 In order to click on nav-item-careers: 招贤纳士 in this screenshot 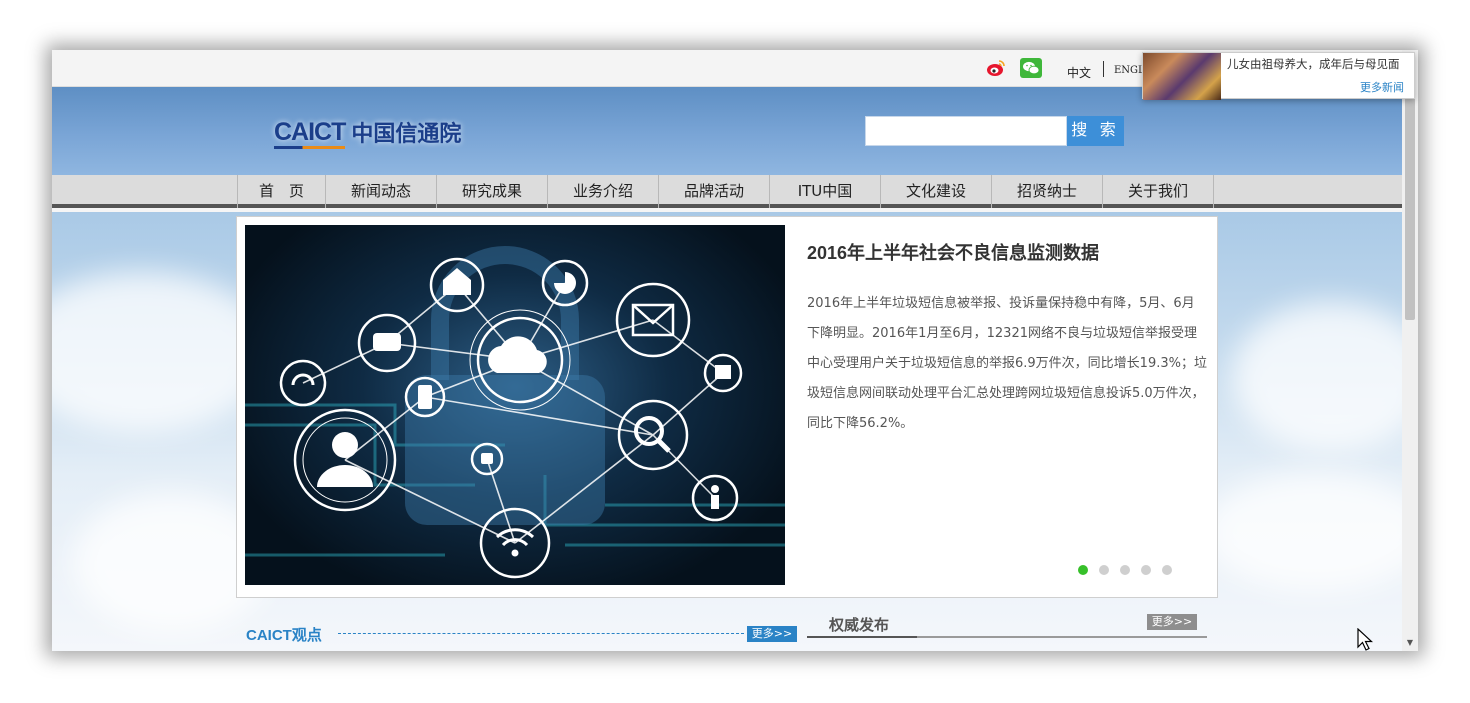, I will do `click(1047, 191)`.